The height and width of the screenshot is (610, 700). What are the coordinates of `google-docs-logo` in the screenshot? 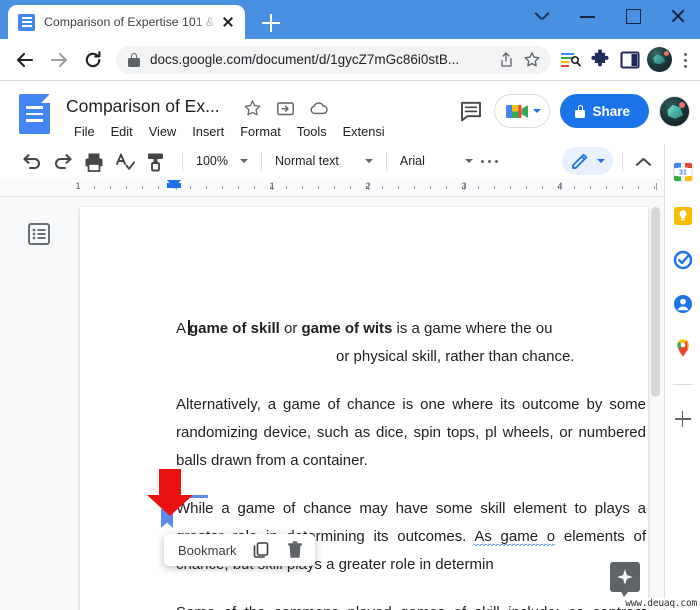 It's located at (34, 114).